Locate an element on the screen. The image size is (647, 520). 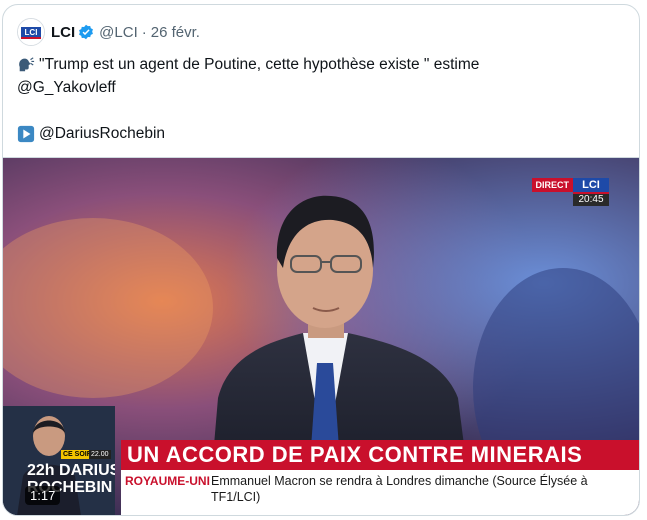
mention-darius: @DariusRochebin is located at coordinates (102, 133).